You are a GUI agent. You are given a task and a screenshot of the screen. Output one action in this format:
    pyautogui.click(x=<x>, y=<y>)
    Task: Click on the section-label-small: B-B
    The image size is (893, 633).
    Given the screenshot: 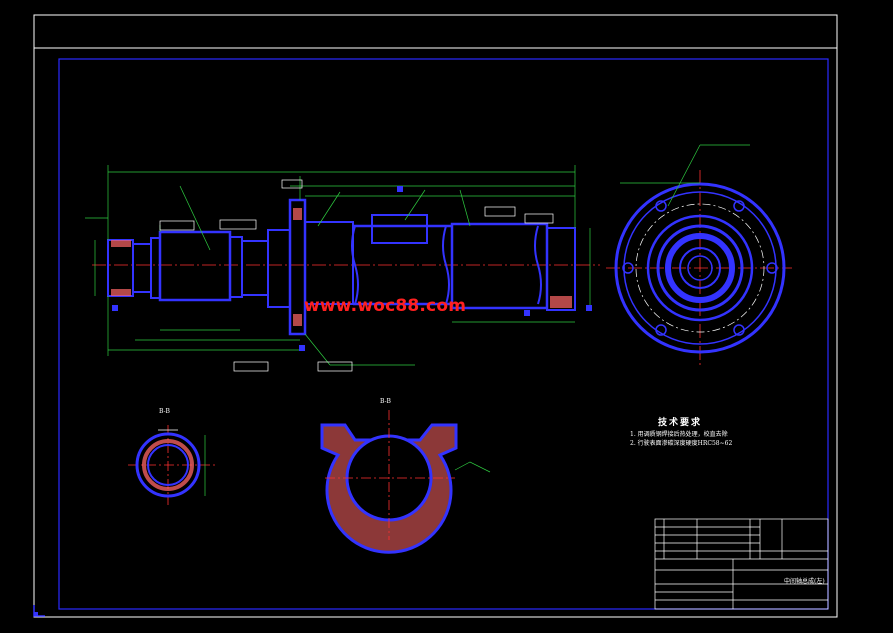 What is the action you would take?
    pyautogui.click(x=164, y=411)
    